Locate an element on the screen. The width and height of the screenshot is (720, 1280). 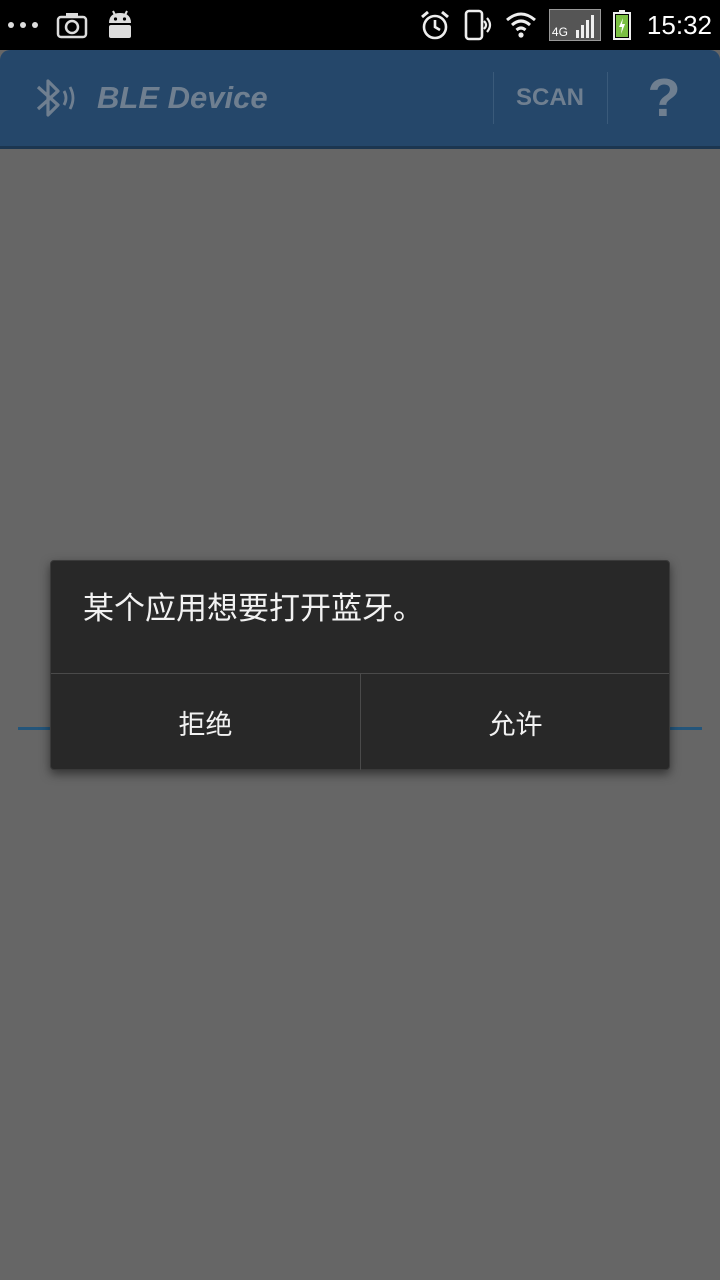
help-button: ? is located at coordinates (664, 98).